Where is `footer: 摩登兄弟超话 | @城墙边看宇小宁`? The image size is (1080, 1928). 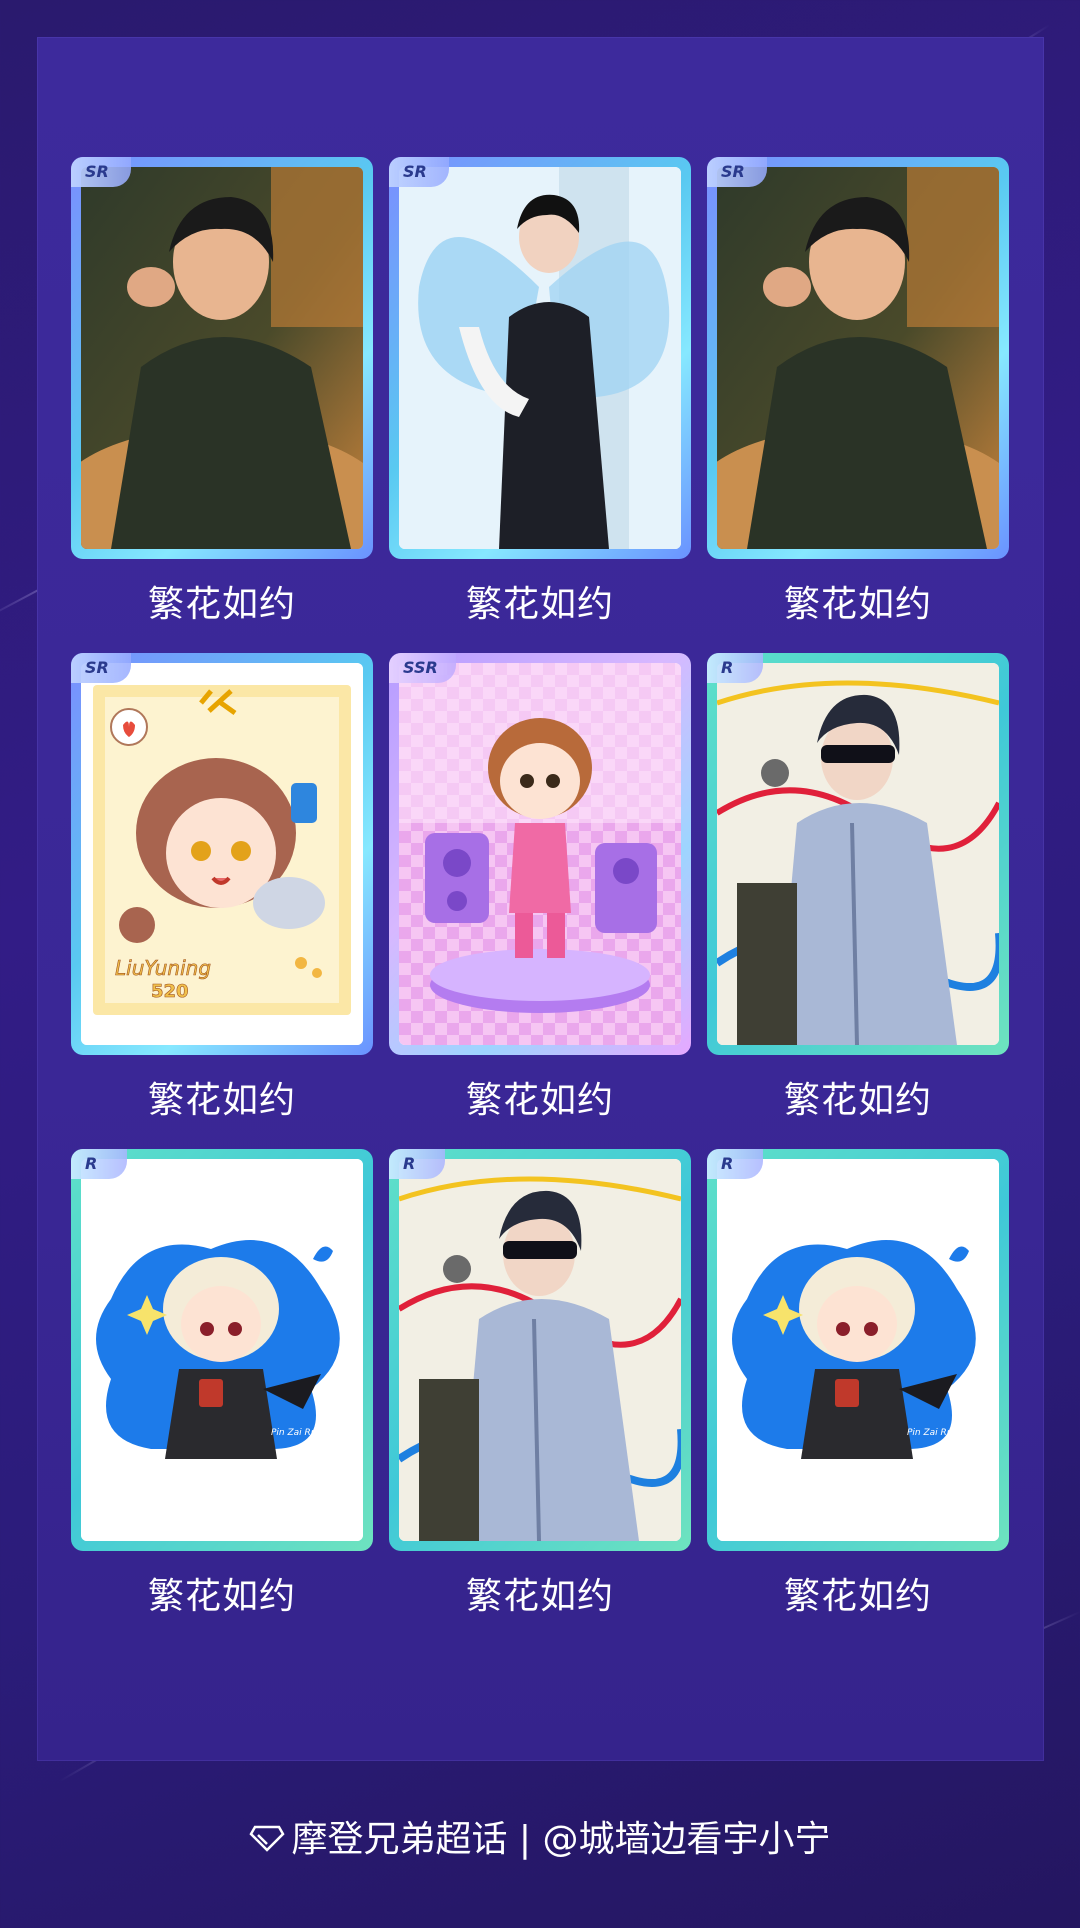
footer: 摩登兄弟超话 | @城墙边看宇小宁 is located at coordinates (540, 1836).